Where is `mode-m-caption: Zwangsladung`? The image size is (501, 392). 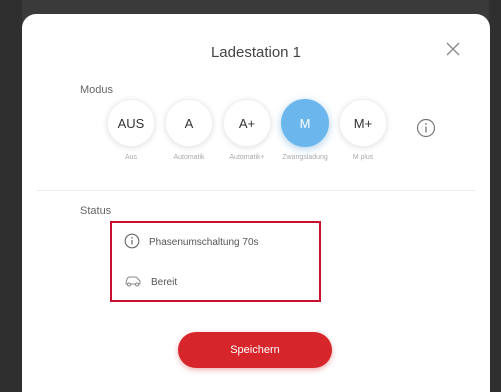
mode-m-caption: Zwangsladung is located at coordinates (305, 157).